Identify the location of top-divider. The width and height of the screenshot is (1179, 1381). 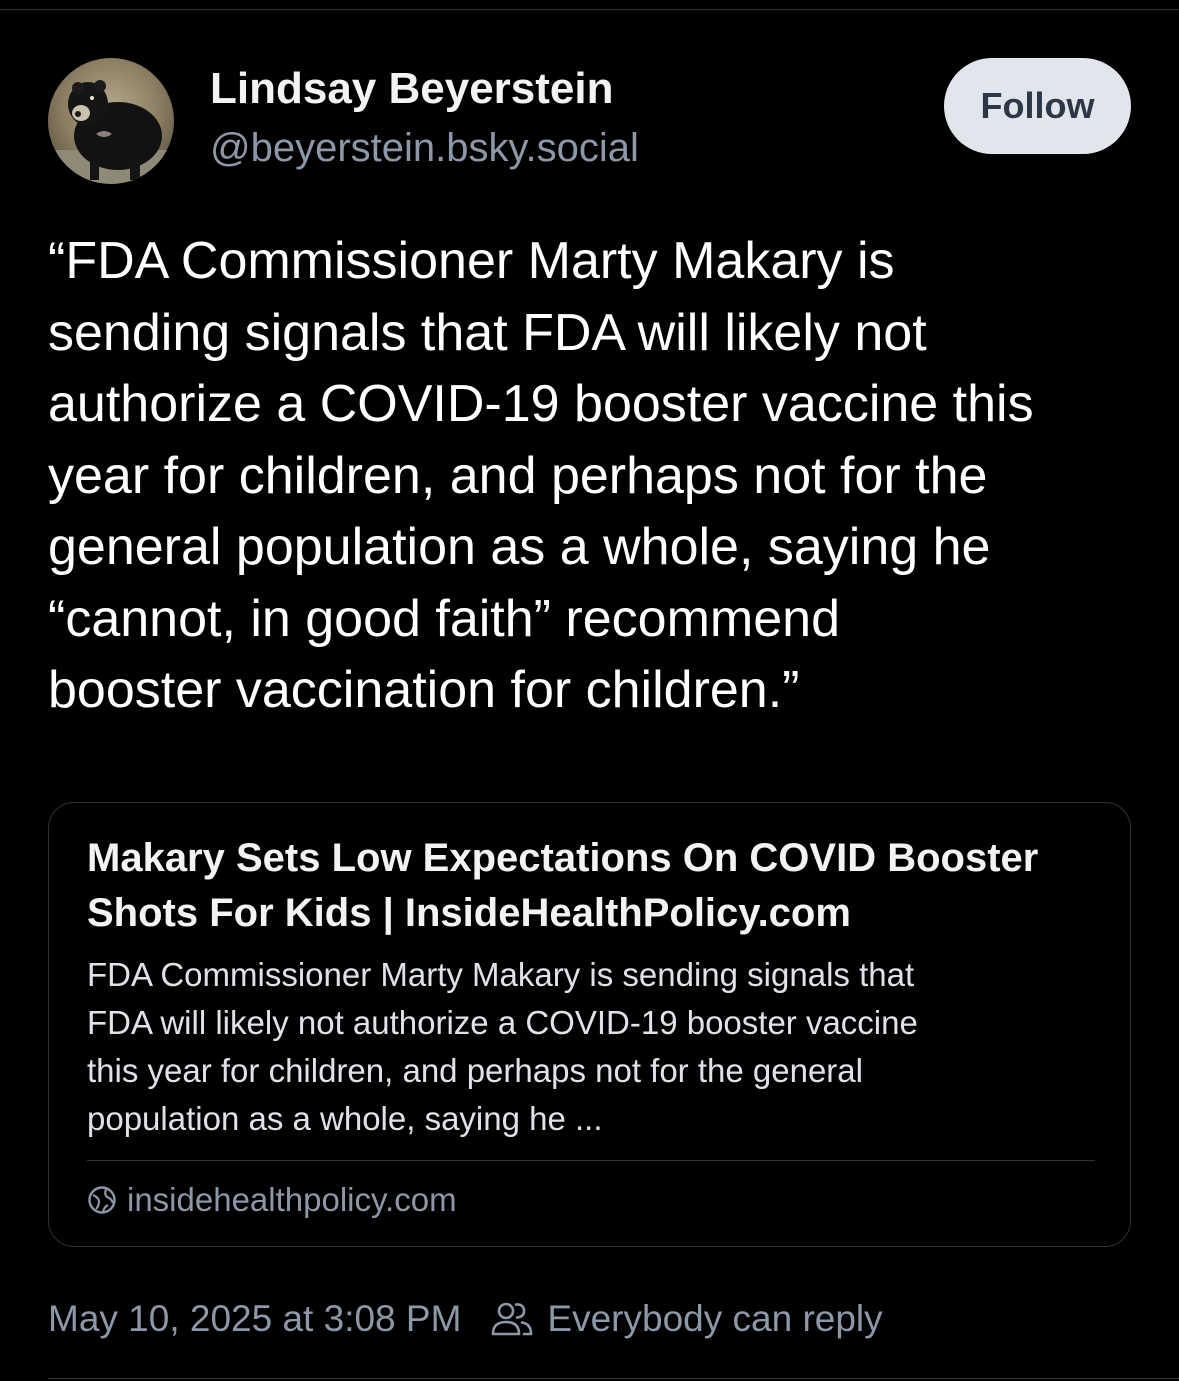
(589, 5).